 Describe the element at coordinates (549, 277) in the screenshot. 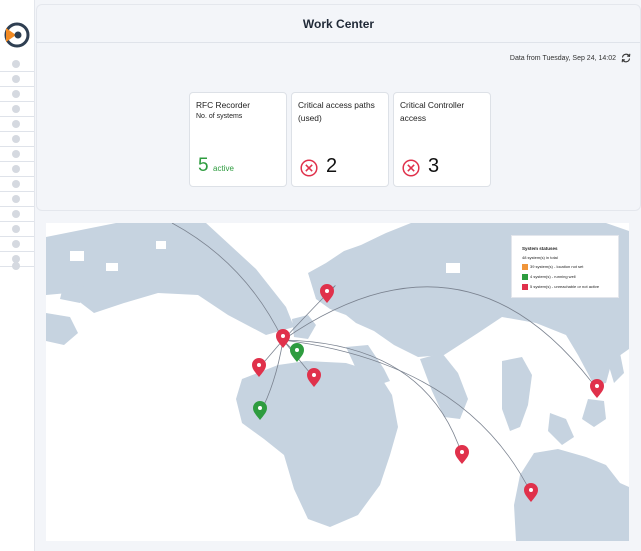

I see `legend-row-running-well: 4 system(s) - running well` at that location.